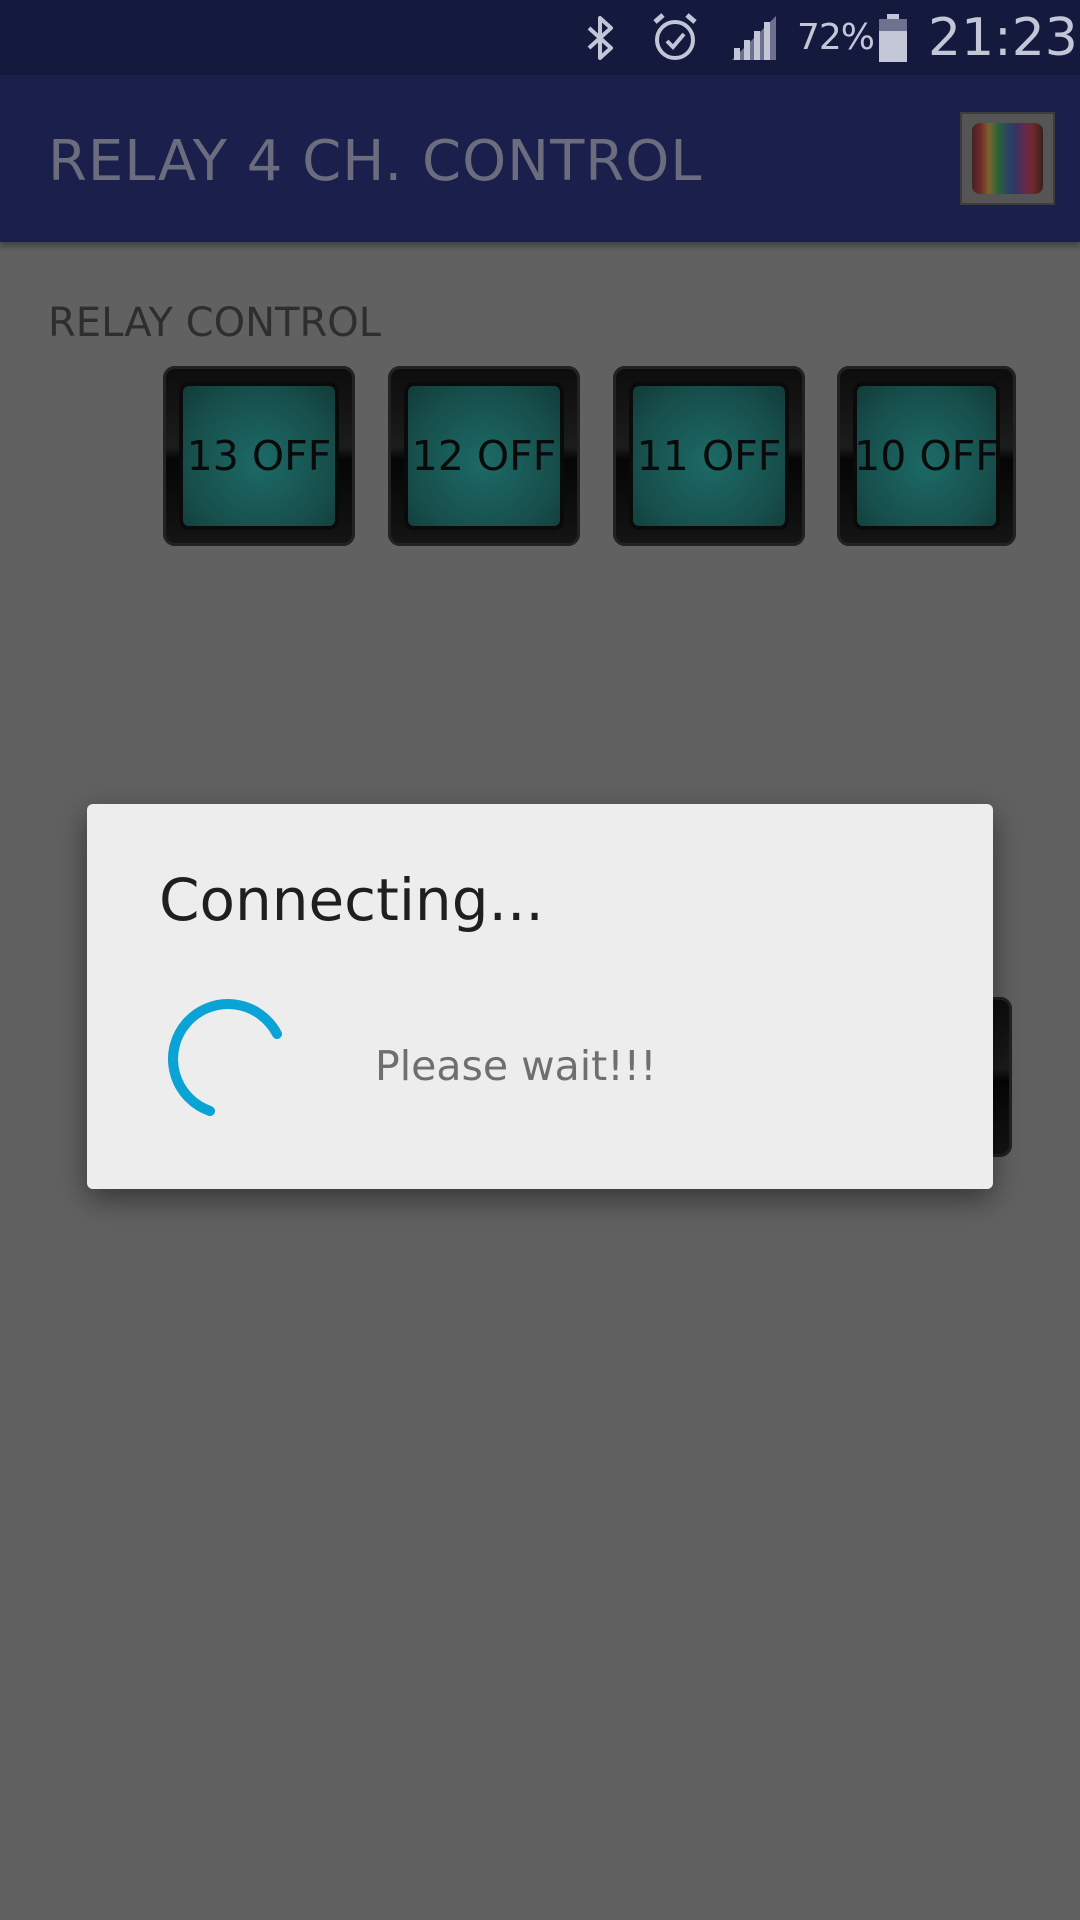 The height and width of the screenshot is (1920, 1080). Describe the element at coordinates (516, 1066) in the screenshot. I see `dialog-message: Please wait!!!` at that location.